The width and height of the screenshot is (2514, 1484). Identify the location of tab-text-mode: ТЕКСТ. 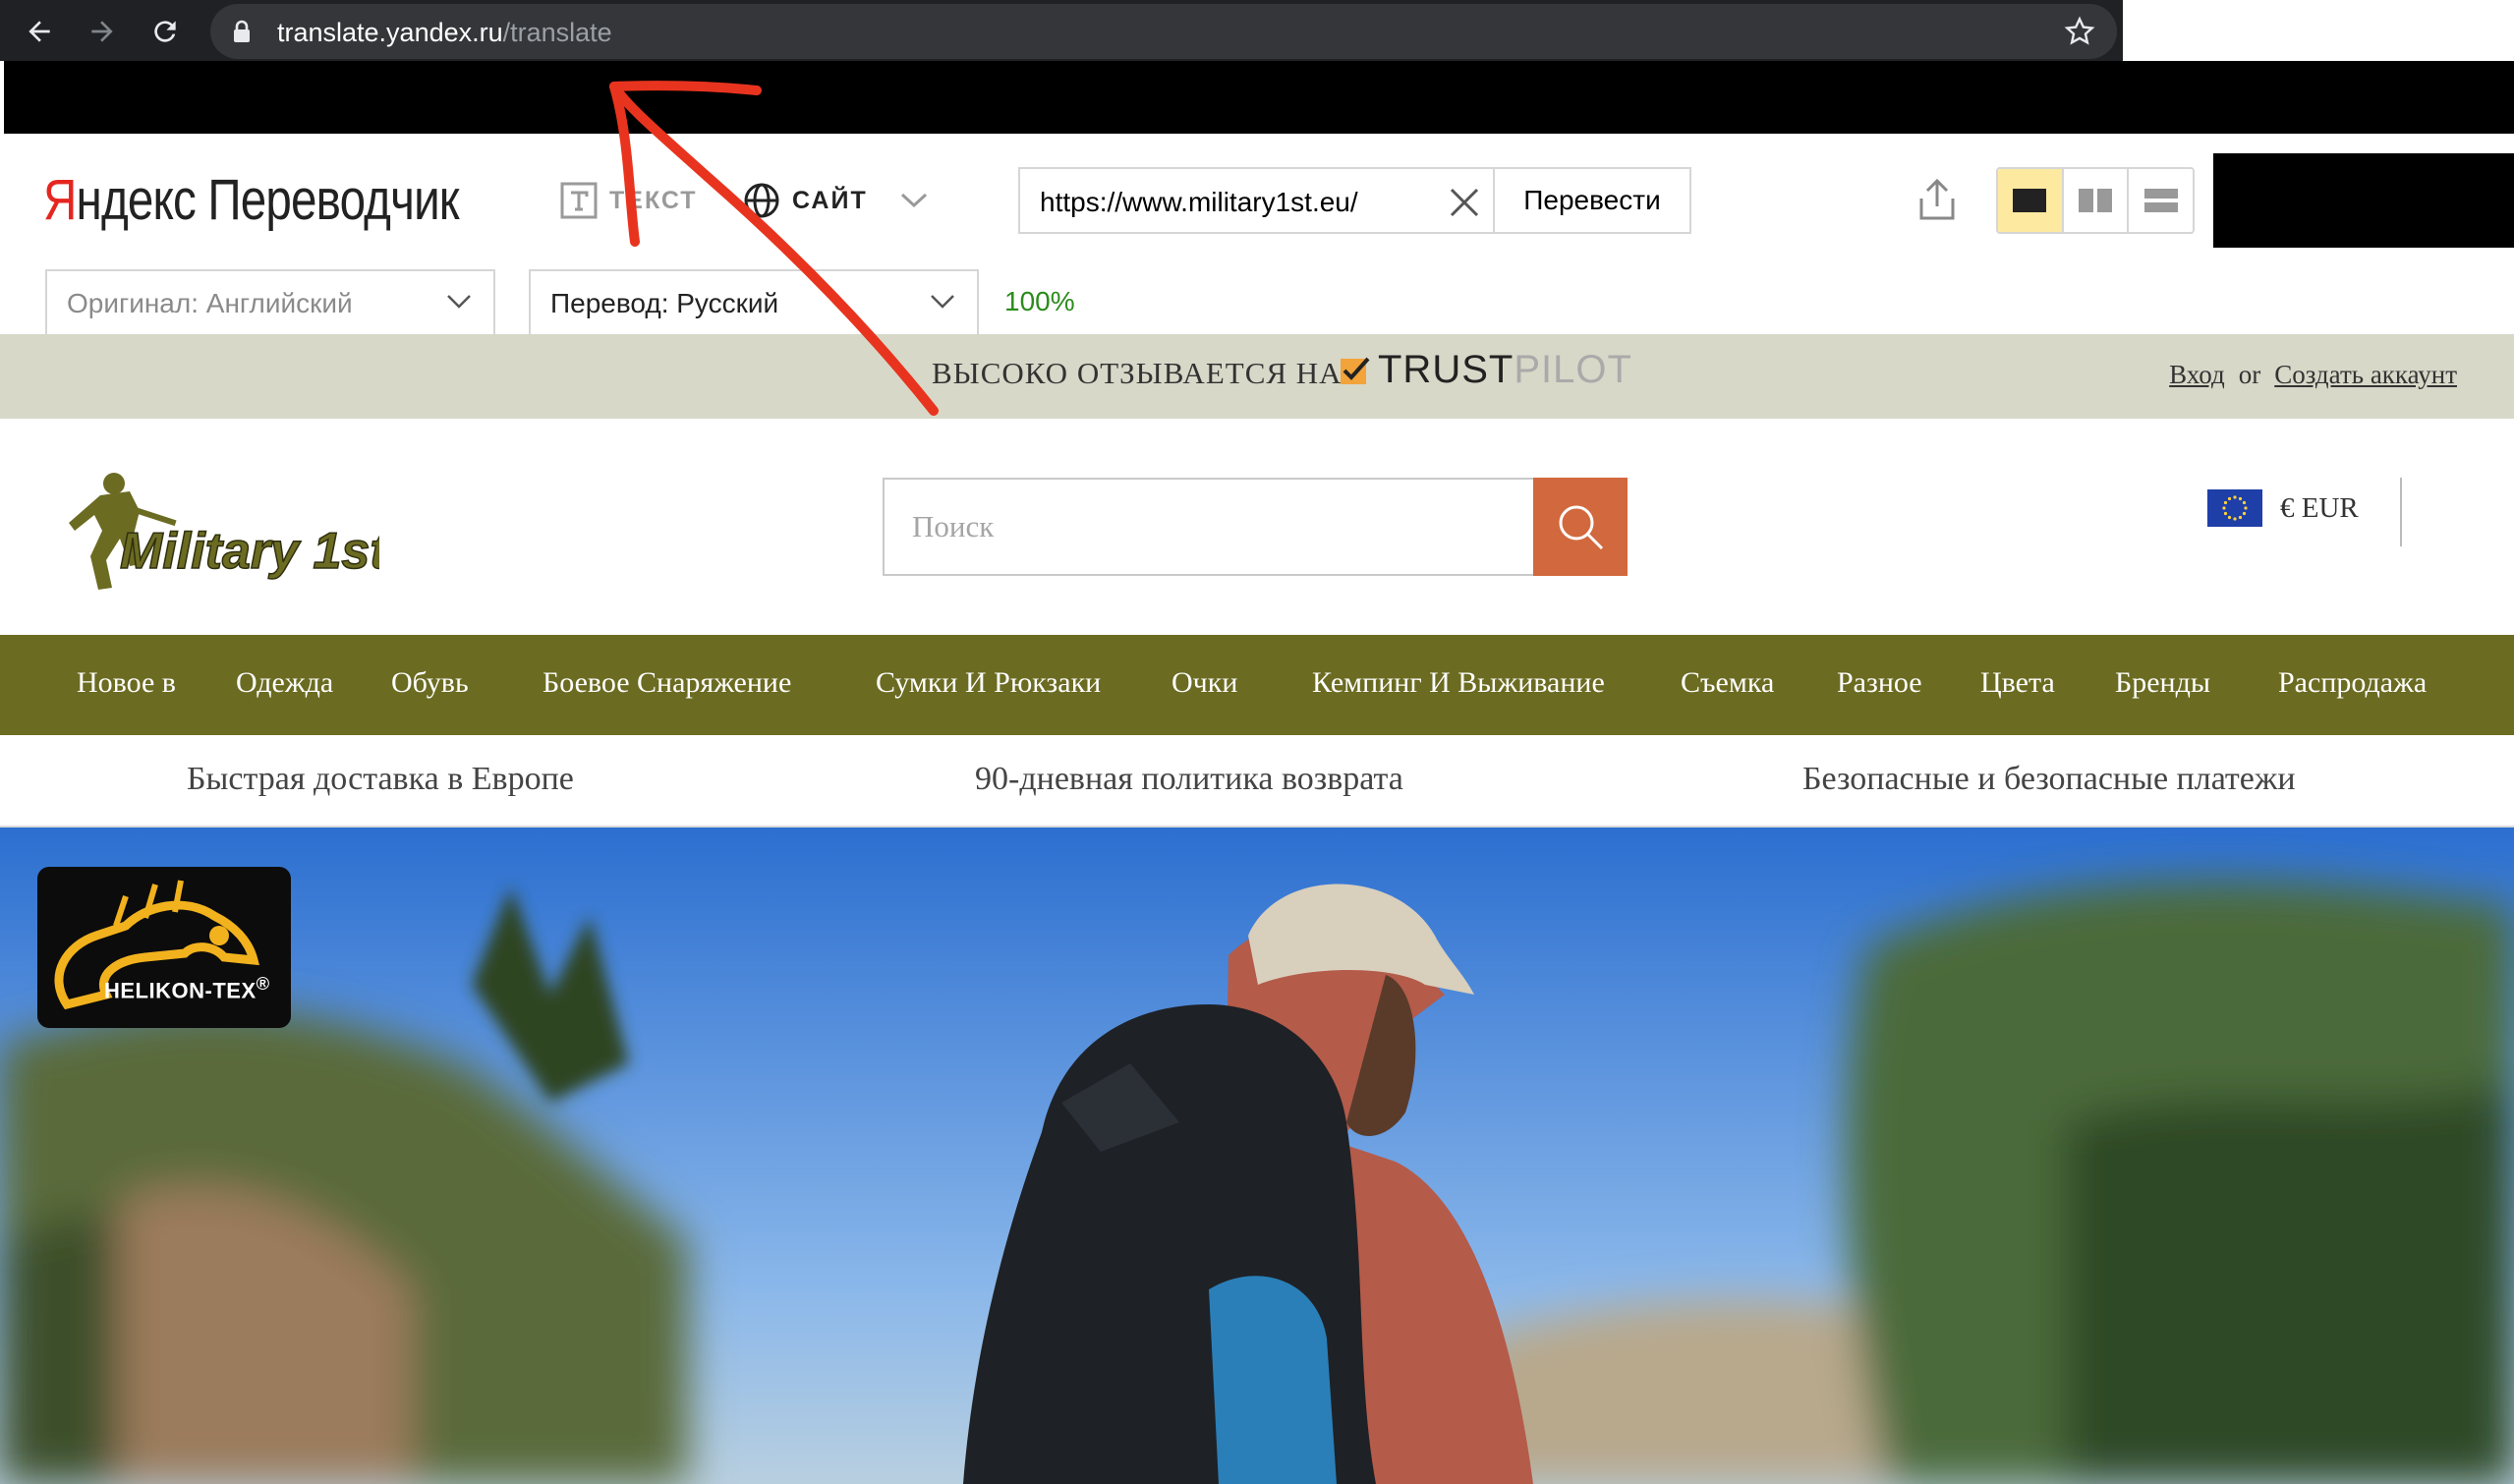
(629, 200).